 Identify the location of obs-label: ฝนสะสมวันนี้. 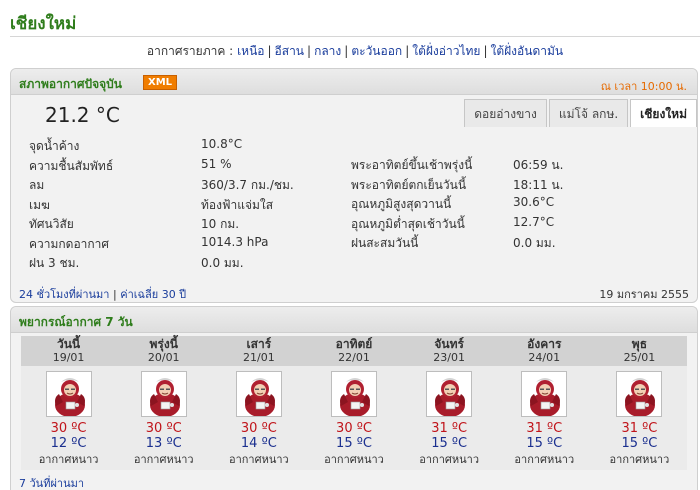
(385, 243).